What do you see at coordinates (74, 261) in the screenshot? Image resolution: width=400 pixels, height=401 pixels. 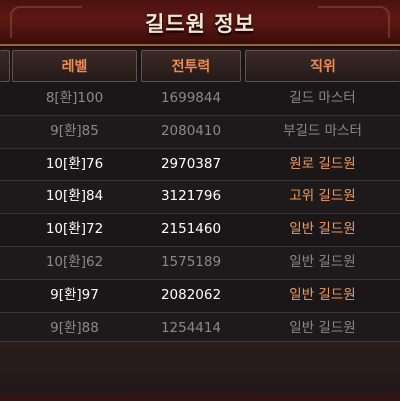 I see `level-cell: 10[환]62` at bounding box center [74, 261].